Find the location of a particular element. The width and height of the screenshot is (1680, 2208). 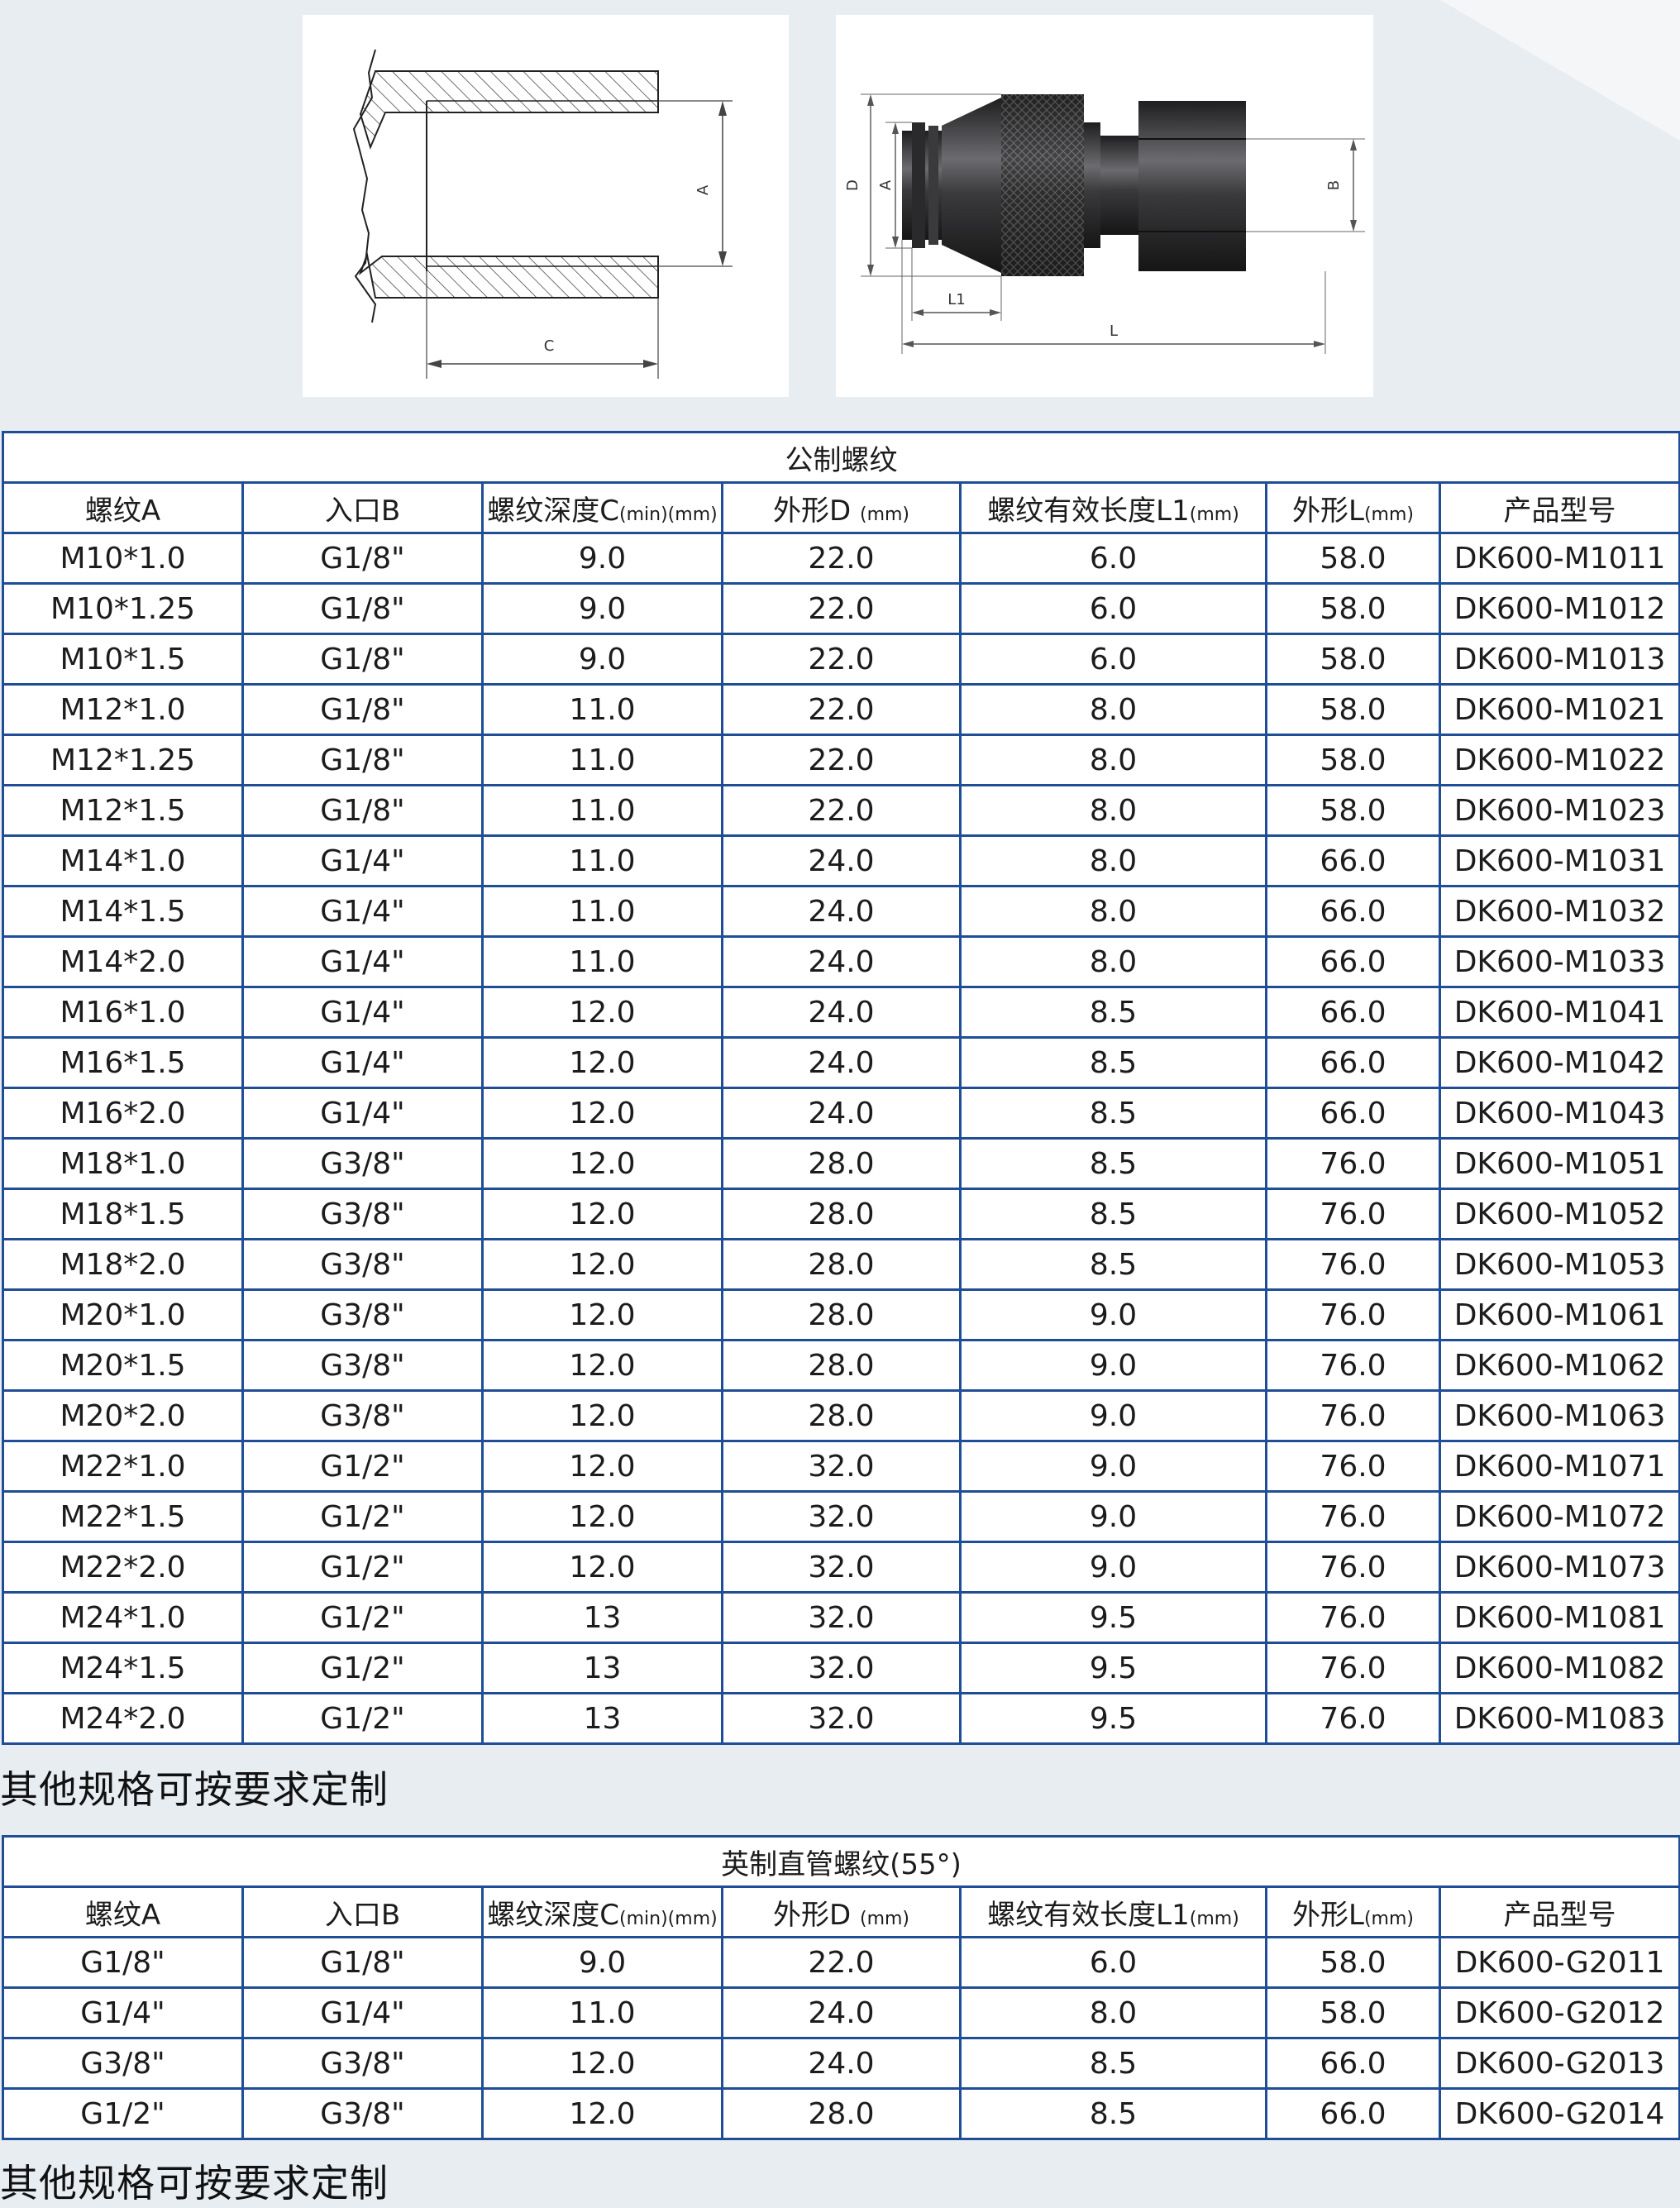

table-row: M12*1.0 G1/8" 11.0 22.0 8.0 58.0 DK600-M1021 is located at coordinates (841, 709).